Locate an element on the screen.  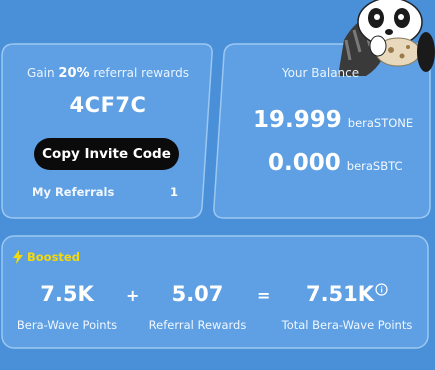
lightning-icon is located at coordinates (18, 257).